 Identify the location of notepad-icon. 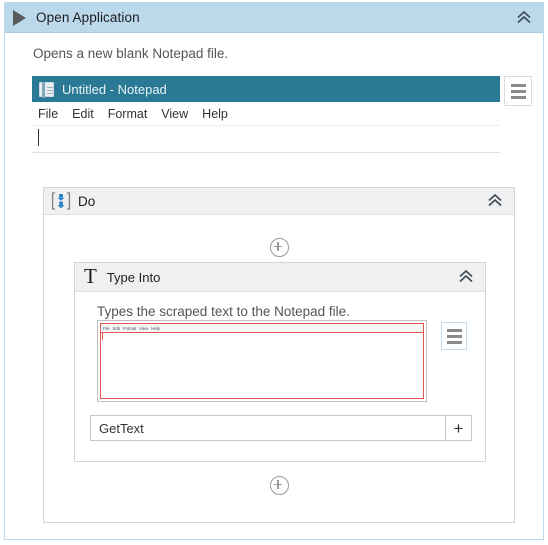
(46, 89).